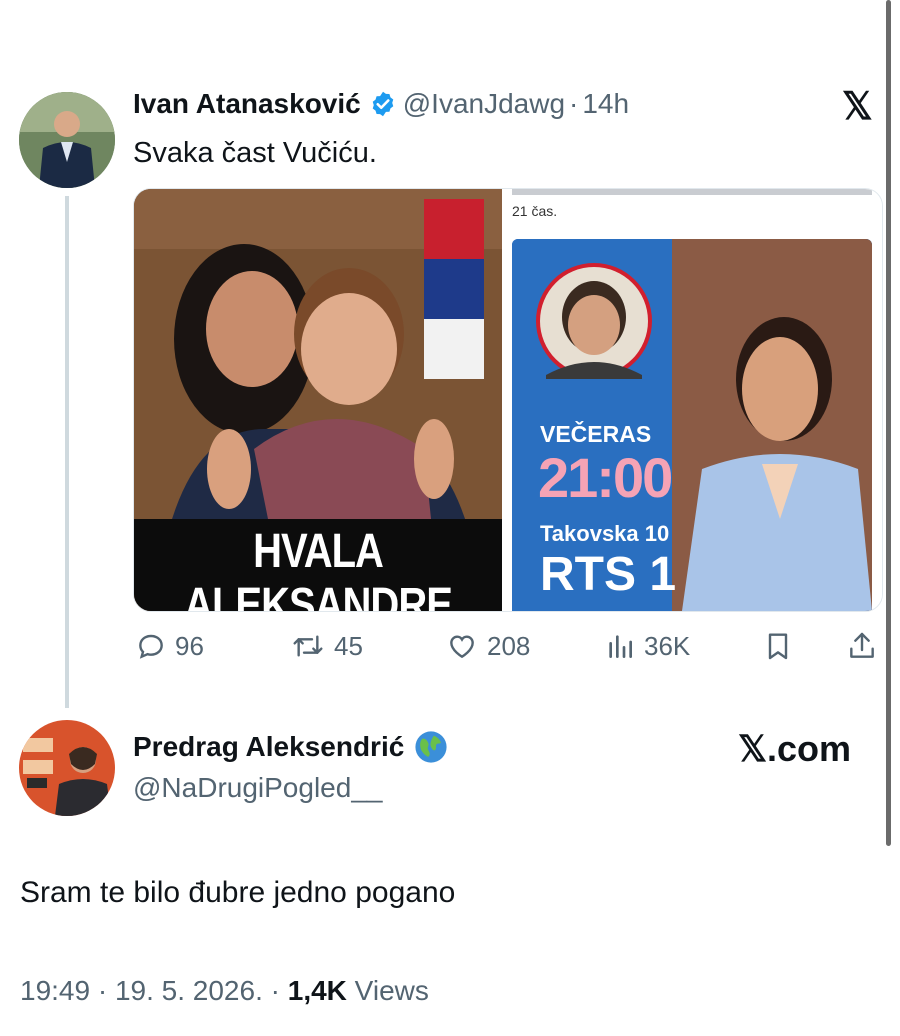 Image resolution: width=900 pixels, height=1036 pixels. I want to click on reply-timestamp: 19:49 · 19. 5. 2026. ·, so click(154, 990).